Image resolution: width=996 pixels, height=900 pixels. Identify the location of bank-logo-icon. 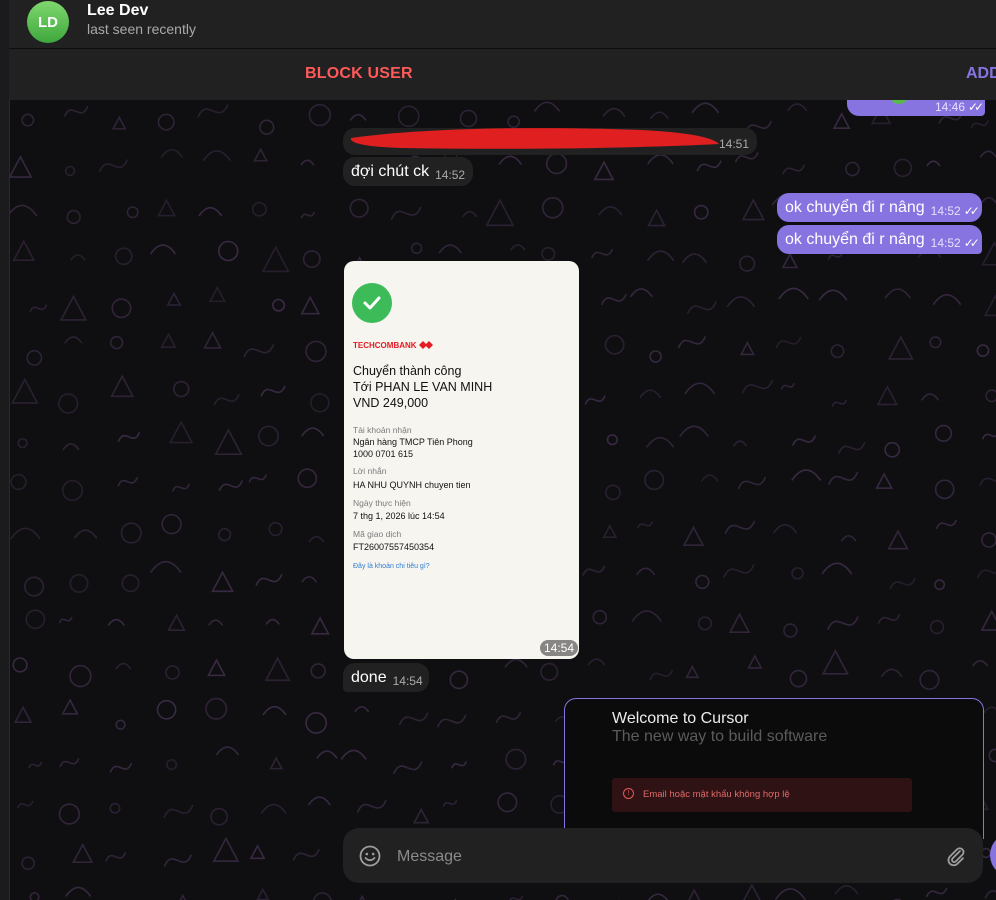
(426, 345).